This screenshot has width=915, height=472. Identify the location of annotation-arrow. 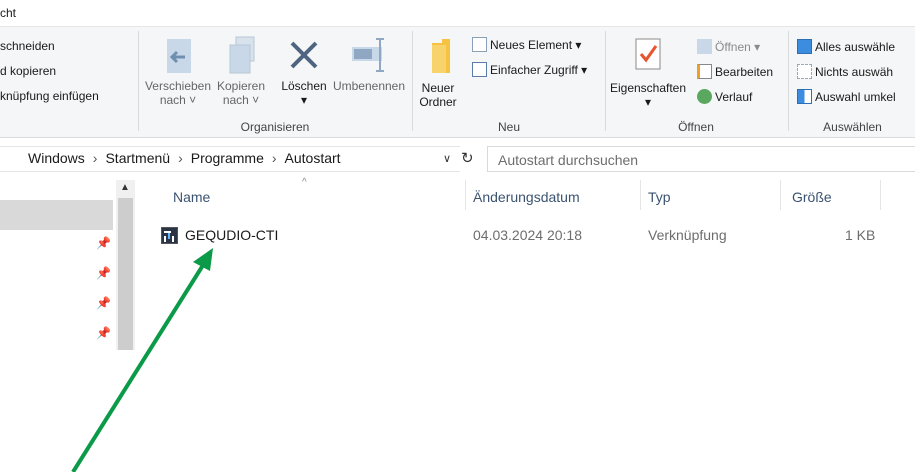
(142, 360).